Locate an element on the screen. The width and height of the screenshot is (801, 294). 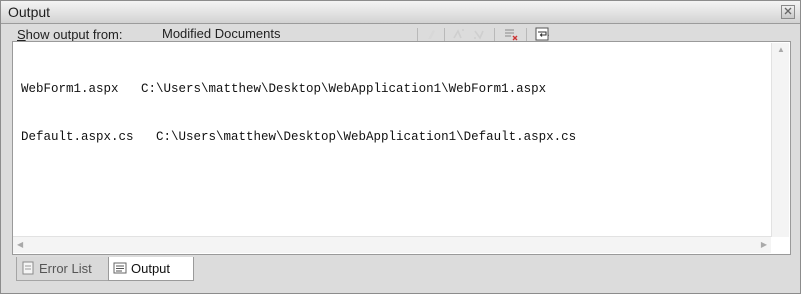
tool-window-tabs: Error List Output is located at coordinates (400, 270).